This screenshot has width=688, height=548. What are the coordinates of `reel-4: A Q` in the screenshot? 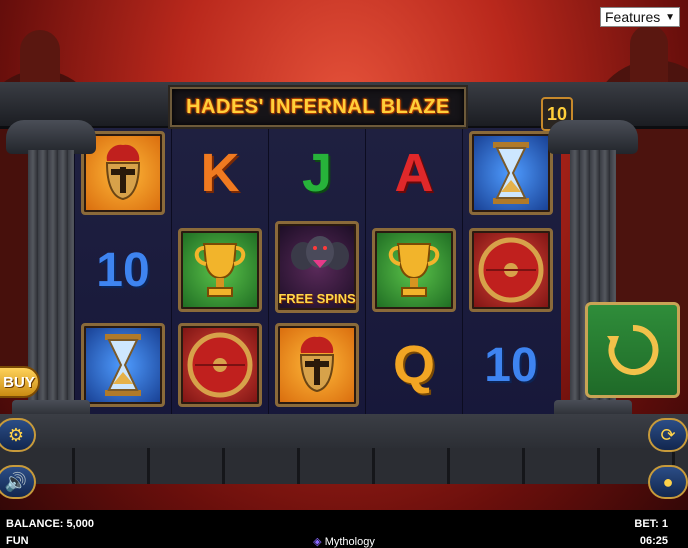 It's located at (413, 272).